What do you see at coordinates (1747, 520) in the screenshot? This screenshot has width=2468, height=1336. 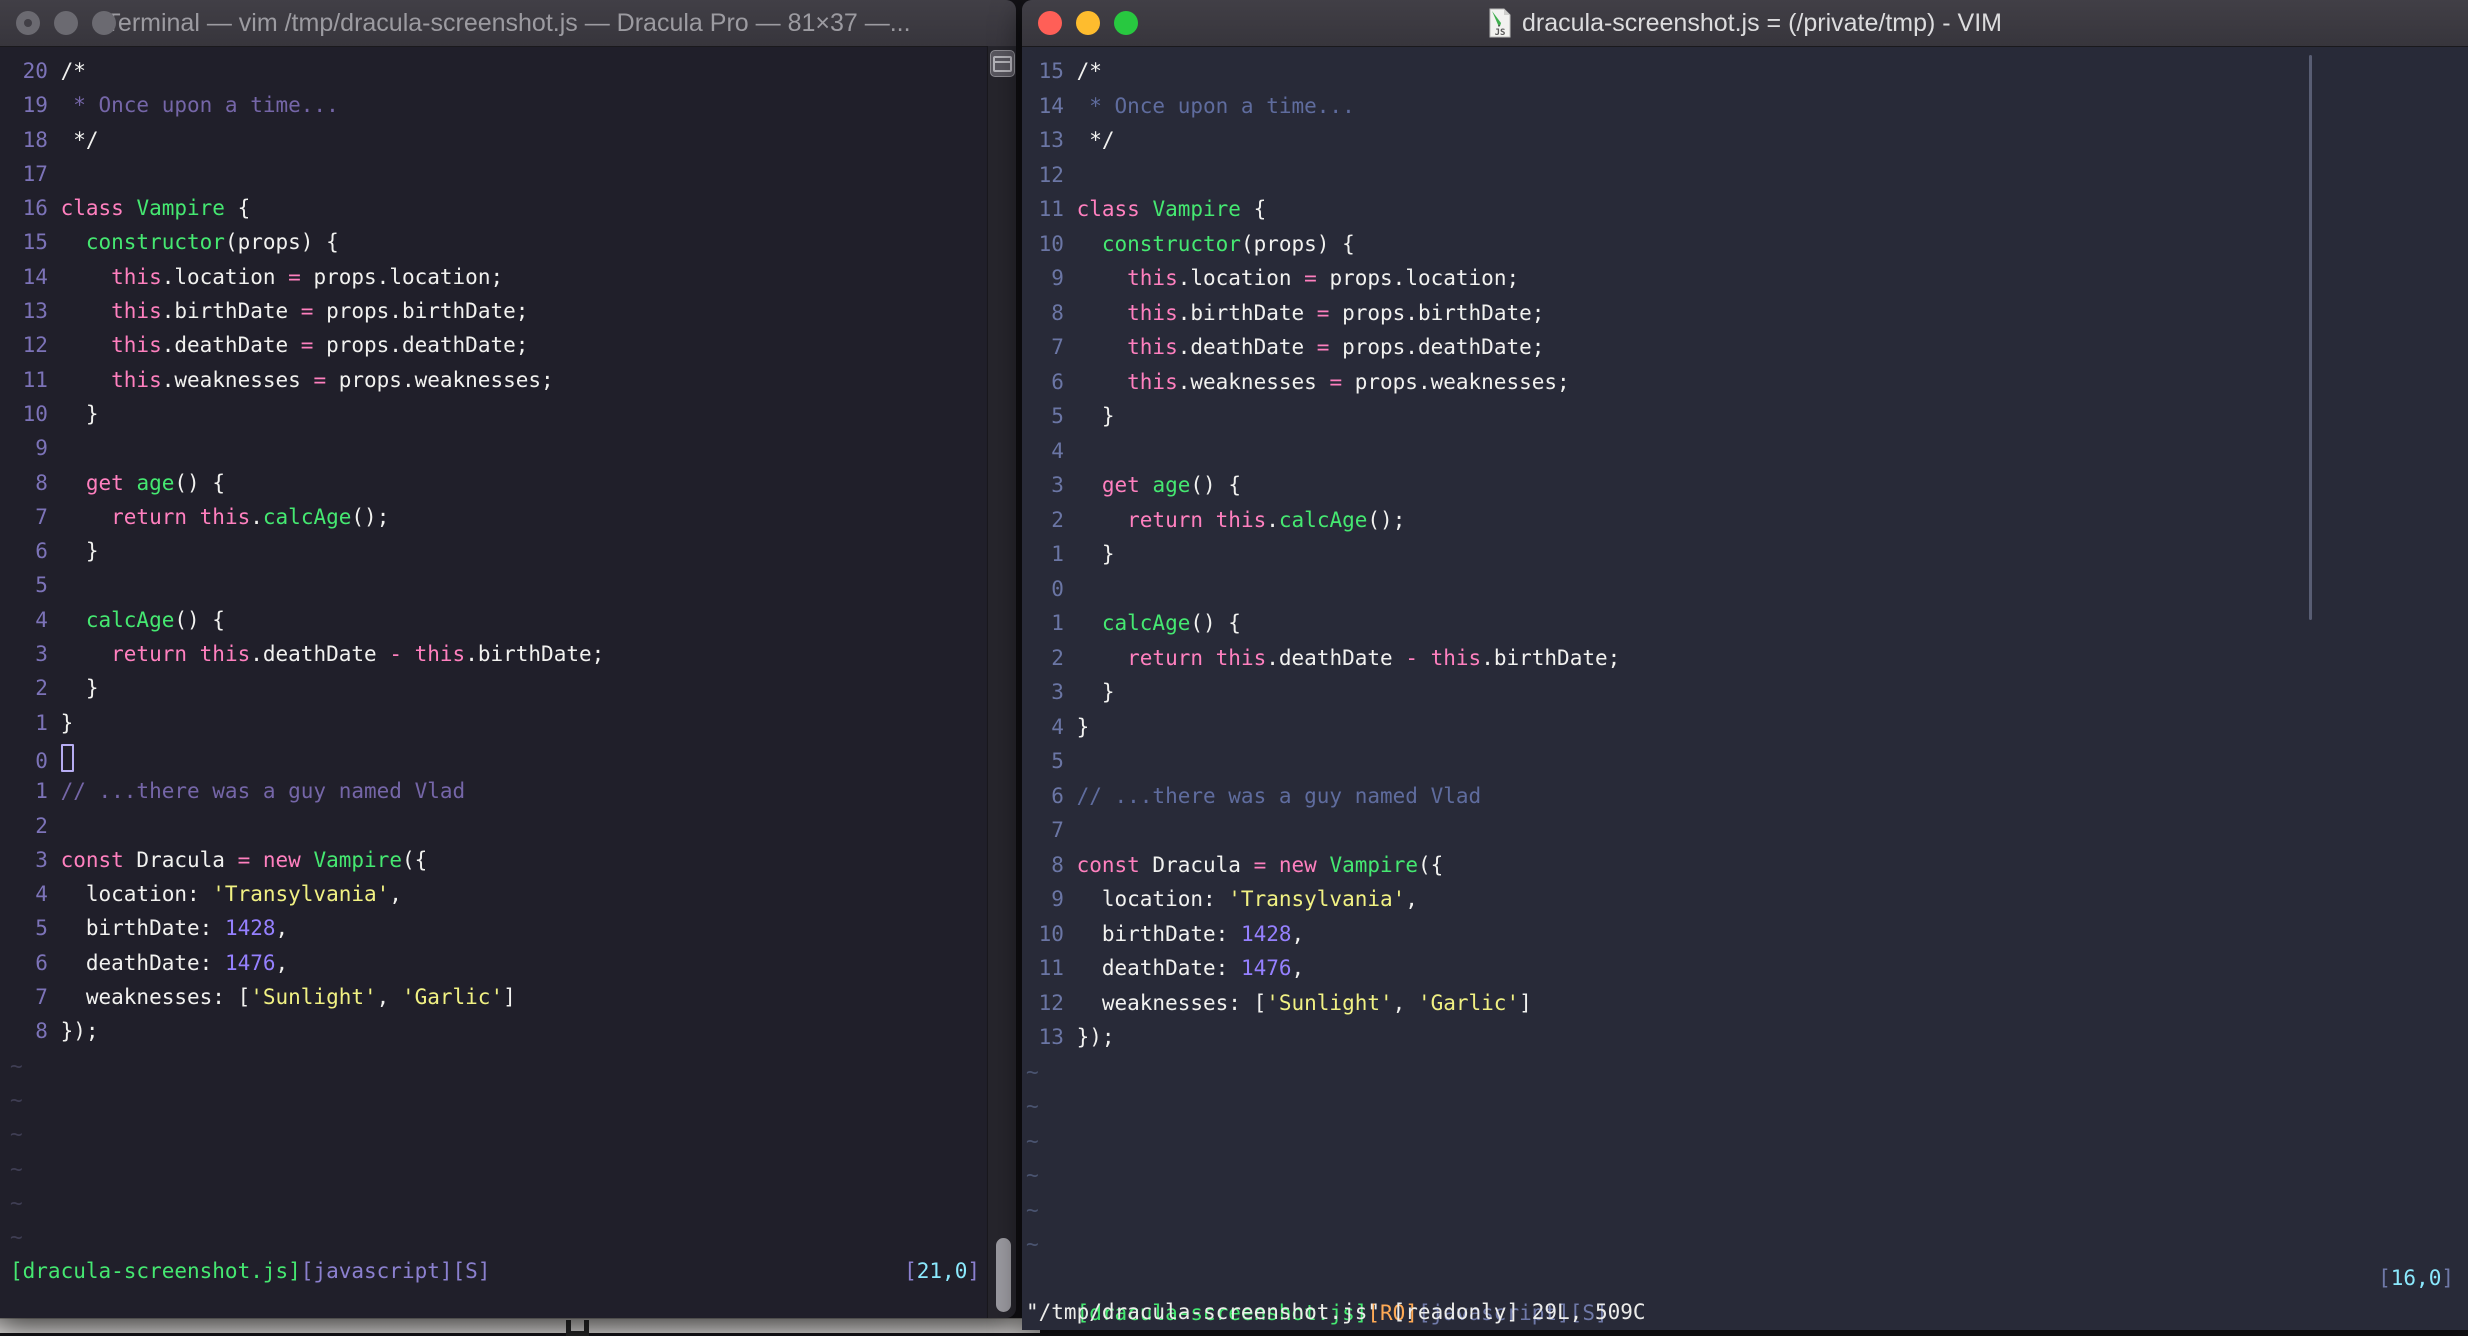 I see `code-line: 2 return this.calcAge();` at bounding box center [1747, 520].